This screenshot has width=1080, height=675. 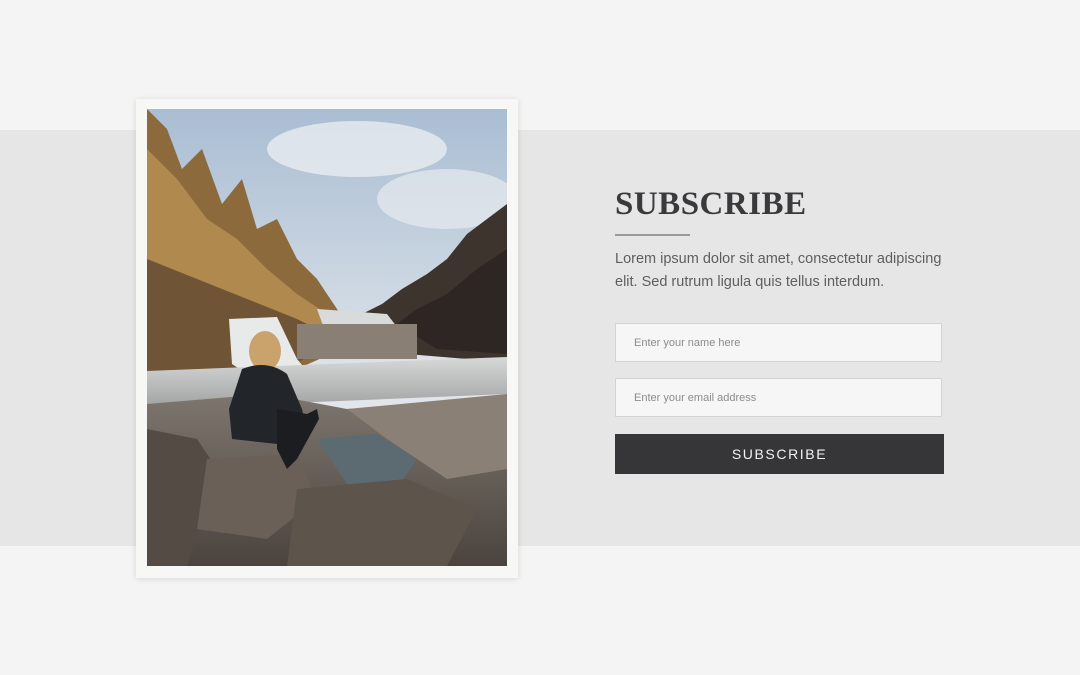 I want to click on email-input, so click(x=778, y=397).